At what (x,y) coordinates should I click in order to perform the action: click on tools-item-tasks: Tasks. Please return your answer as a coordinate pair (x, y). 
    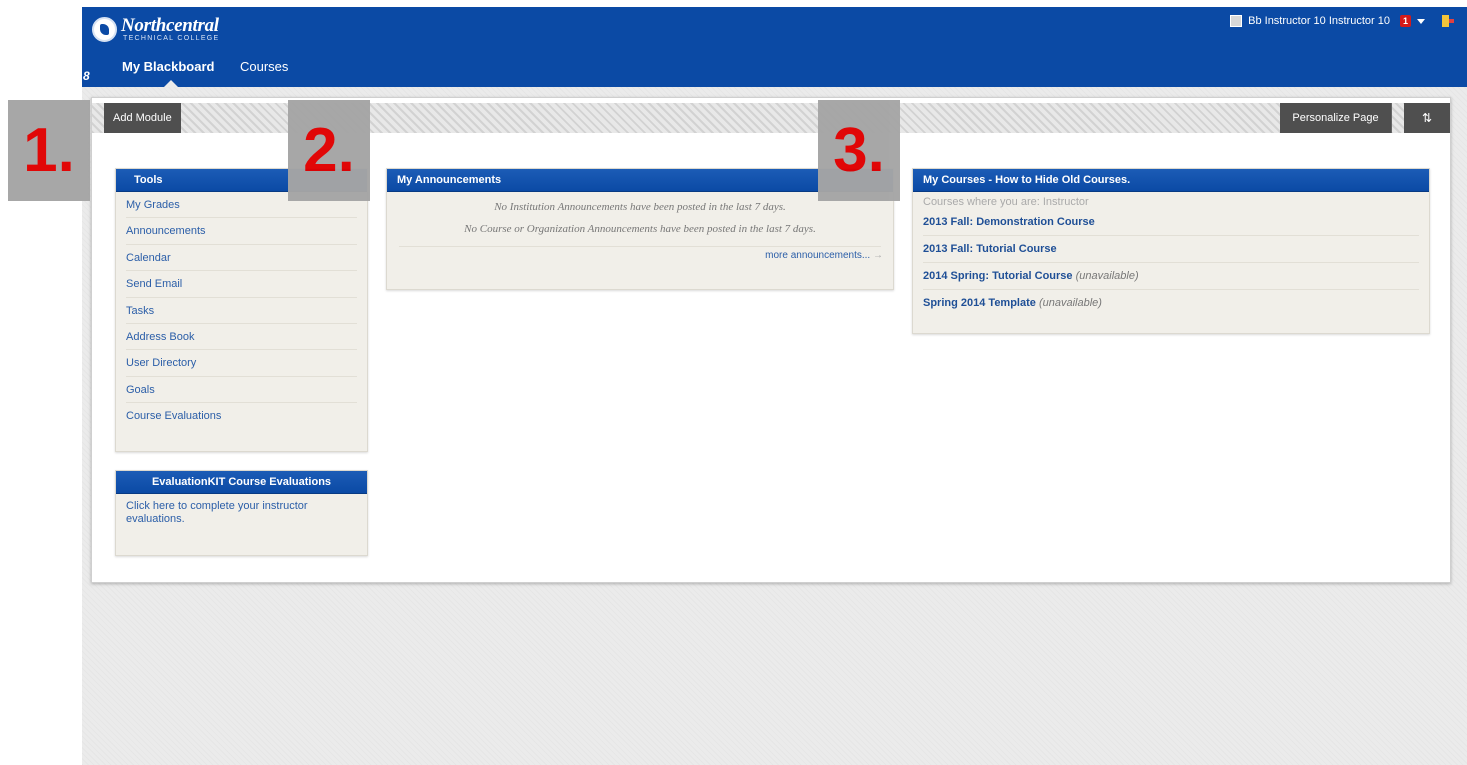
    Looking at the image, I should click on (241, 311).